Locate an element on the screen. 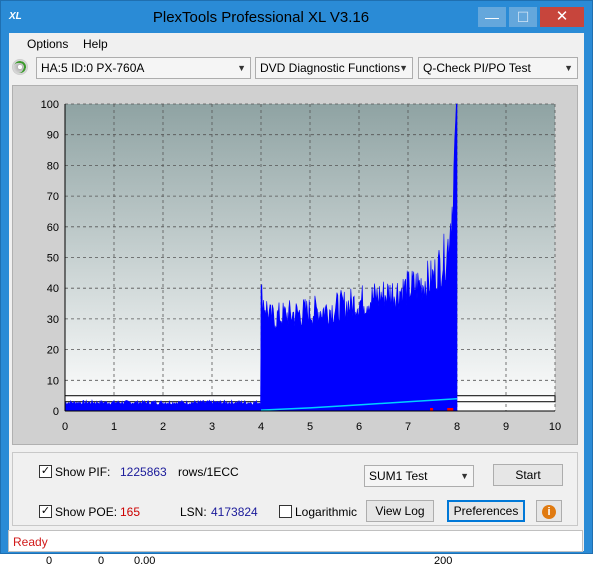 The image size is (595, 567). y-tick-label: 30 is located at coordinates (53, 320).